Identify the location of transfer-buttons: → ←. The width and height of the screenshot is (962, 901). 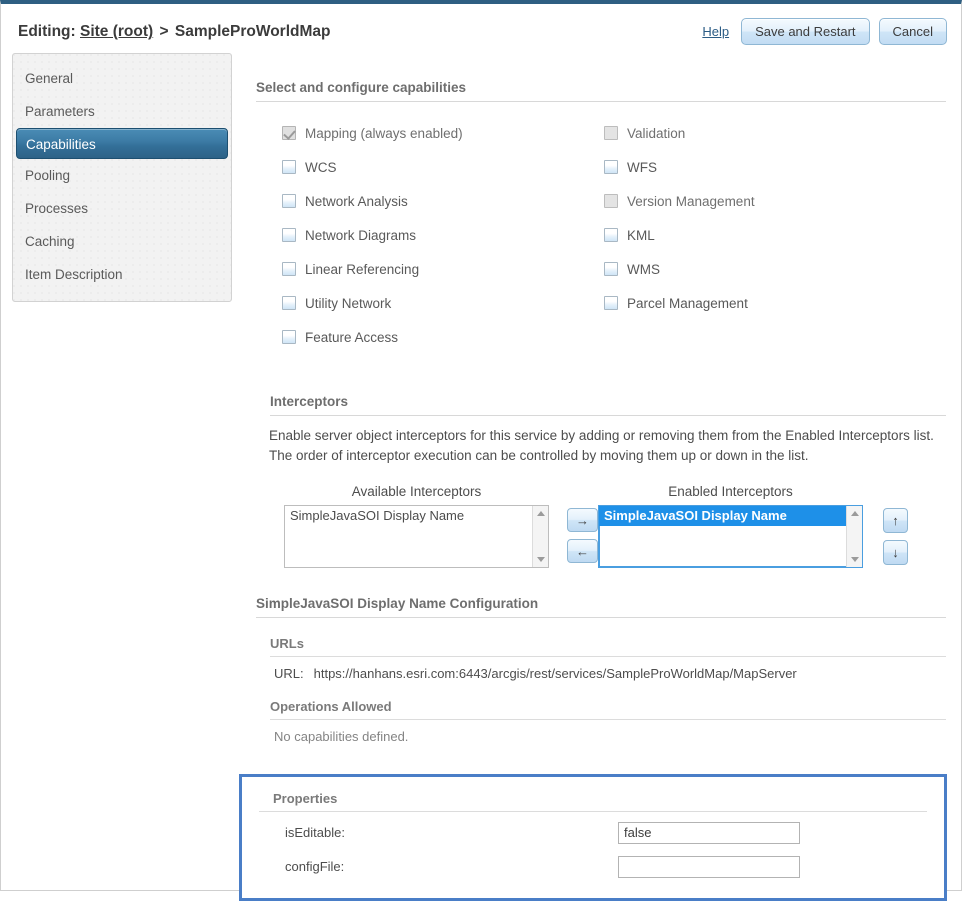
(582, 535).